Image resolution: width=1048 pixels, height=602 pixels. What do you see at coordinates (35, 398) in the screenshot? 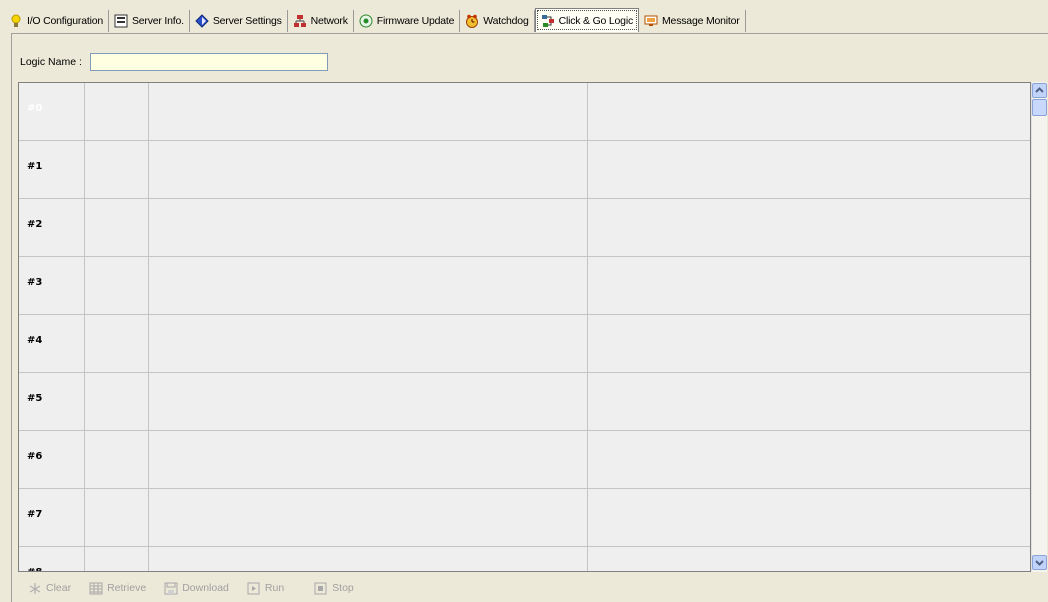
I see `row-number: #5` at bounding box center [35, 398].